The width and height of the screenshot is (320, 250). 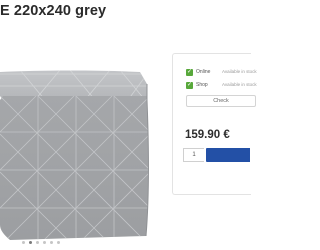 I want to click on availability-shop: ✓ Shop Available in stock, so click(x=221, y=86).